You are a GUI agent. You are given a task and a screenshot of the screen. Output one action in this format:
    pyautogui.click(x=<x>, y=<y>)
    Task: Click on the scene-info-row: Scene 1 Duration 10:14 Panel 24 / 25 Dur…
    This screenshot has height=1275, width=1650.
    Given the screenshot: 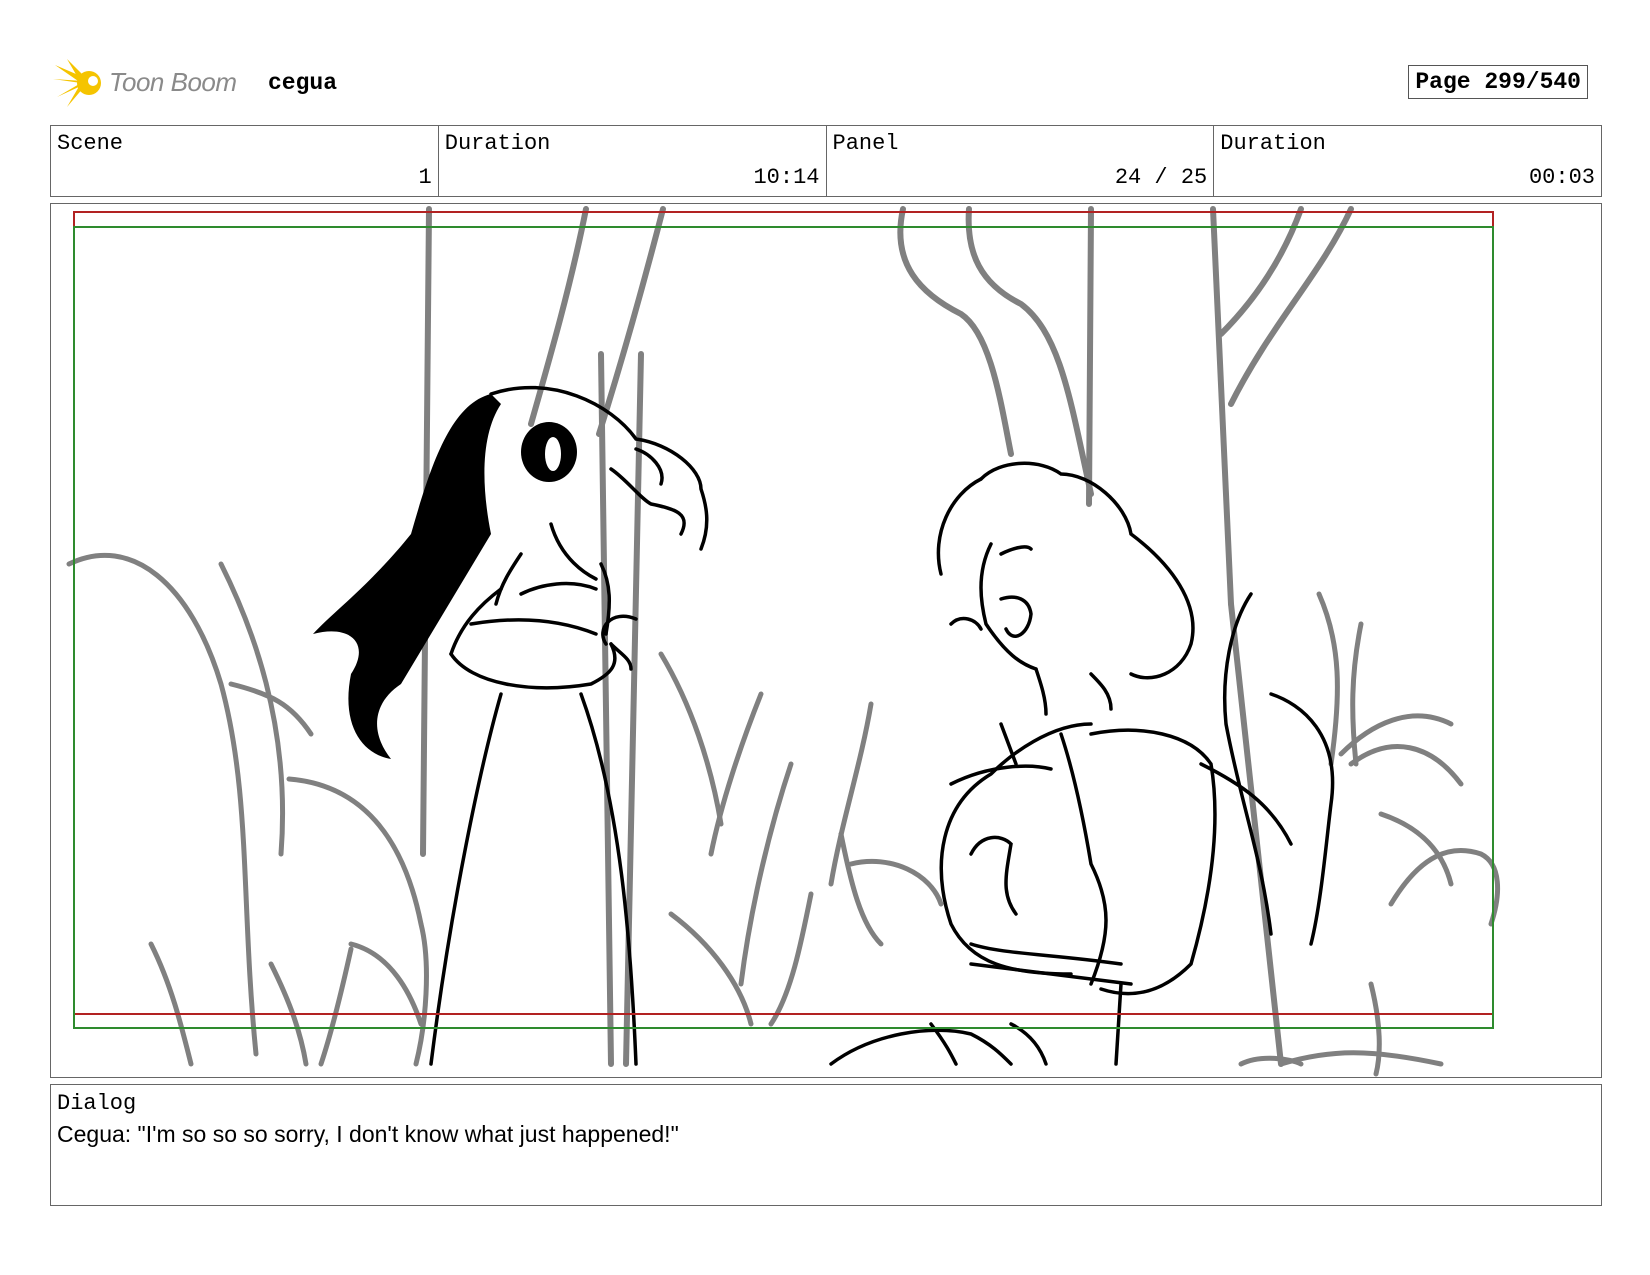 What is the action you would take?
    pyautogui.click(x=826, y=161)
    